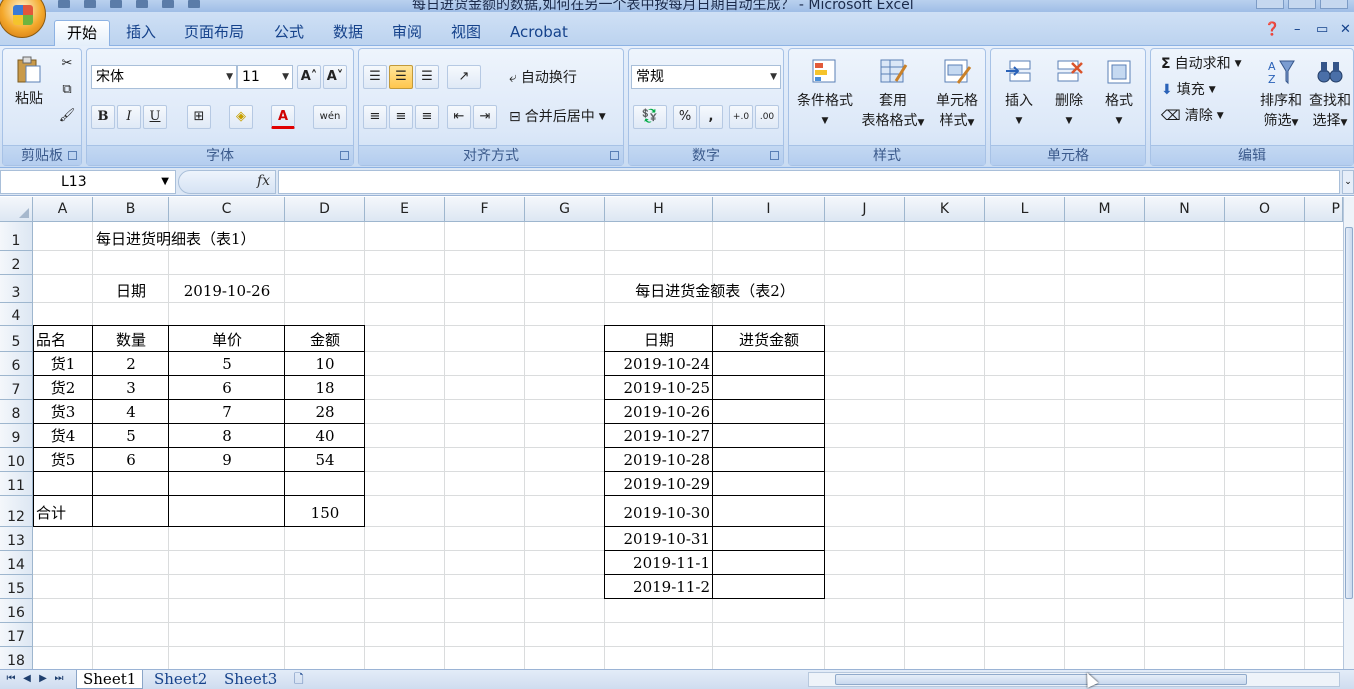 Image resolution: width=1354 pixels, height=689 pixels. Describe the element at coordinates (1324, 209) in the screenshot. I see `column-header-p: P` at that location.